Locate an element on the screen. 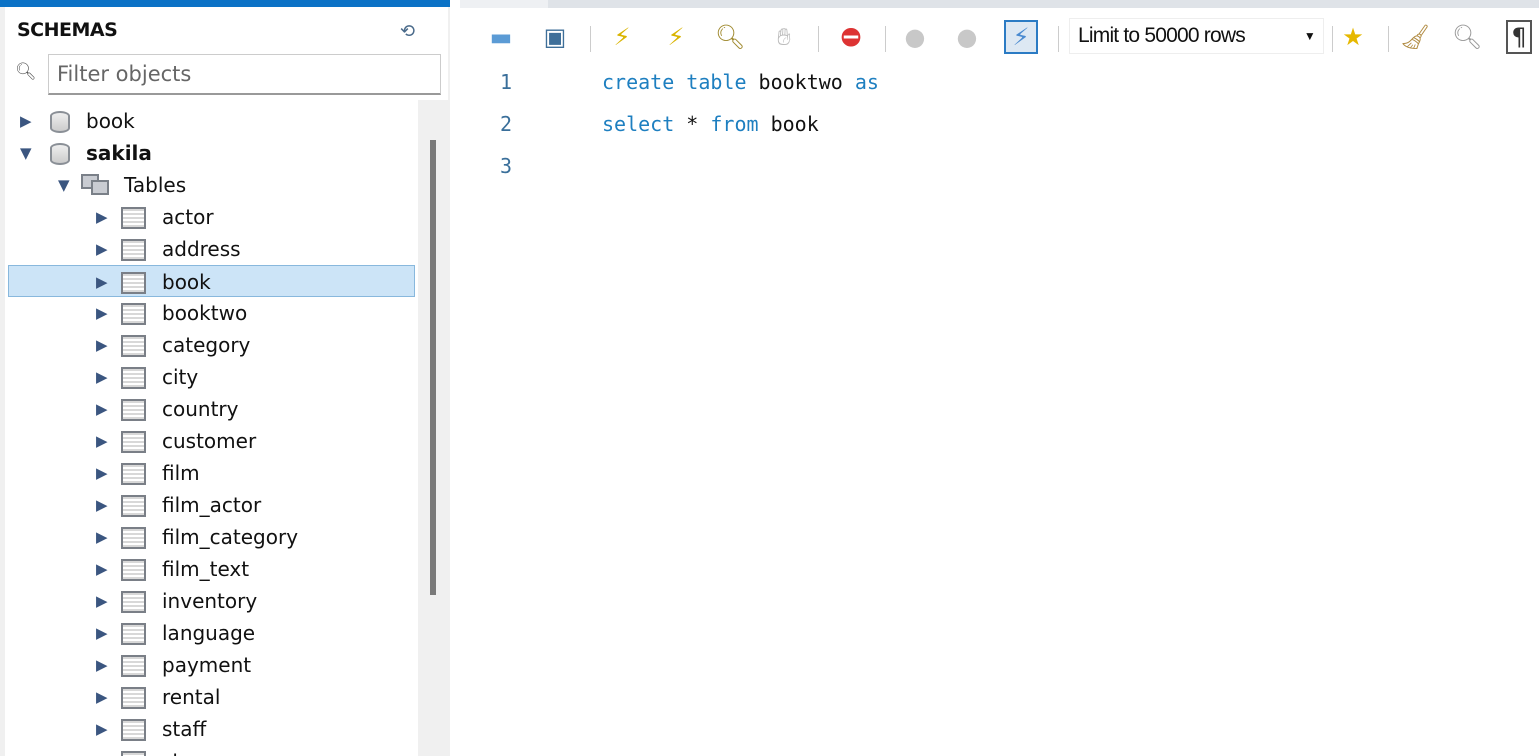  sql-text: book is located at coordinates (788, 124).